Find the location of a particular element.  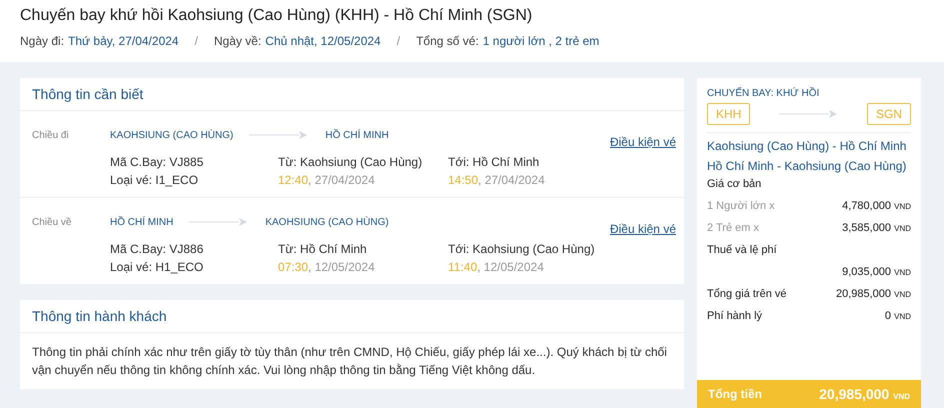

trip-type: CHUYẾN BAY: KHỨ HỒI is located at coordinates (763, 93).